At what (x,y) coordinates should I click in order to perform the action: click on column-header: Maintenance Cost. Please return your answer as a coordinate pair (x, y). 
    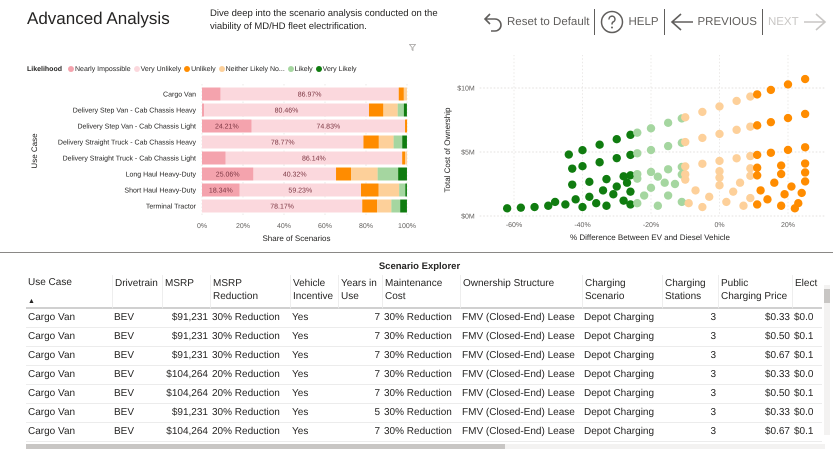
    Looking at the image, I should click on (421, 292).